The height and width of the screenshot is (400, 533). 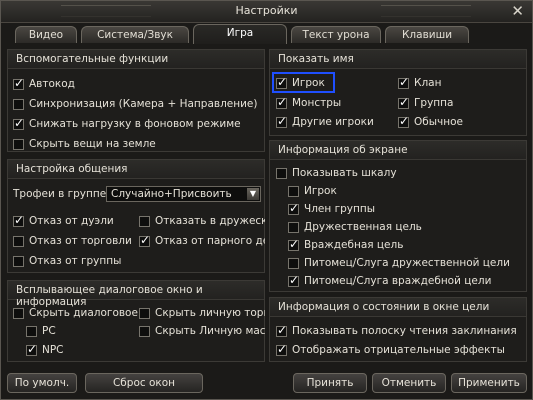 What do you see at coordinates (135, 104) in the screenshot?
I see `checkbox-sync-camera: Синхронизация (Камера + Направление)` at bounding box center [135, 104].